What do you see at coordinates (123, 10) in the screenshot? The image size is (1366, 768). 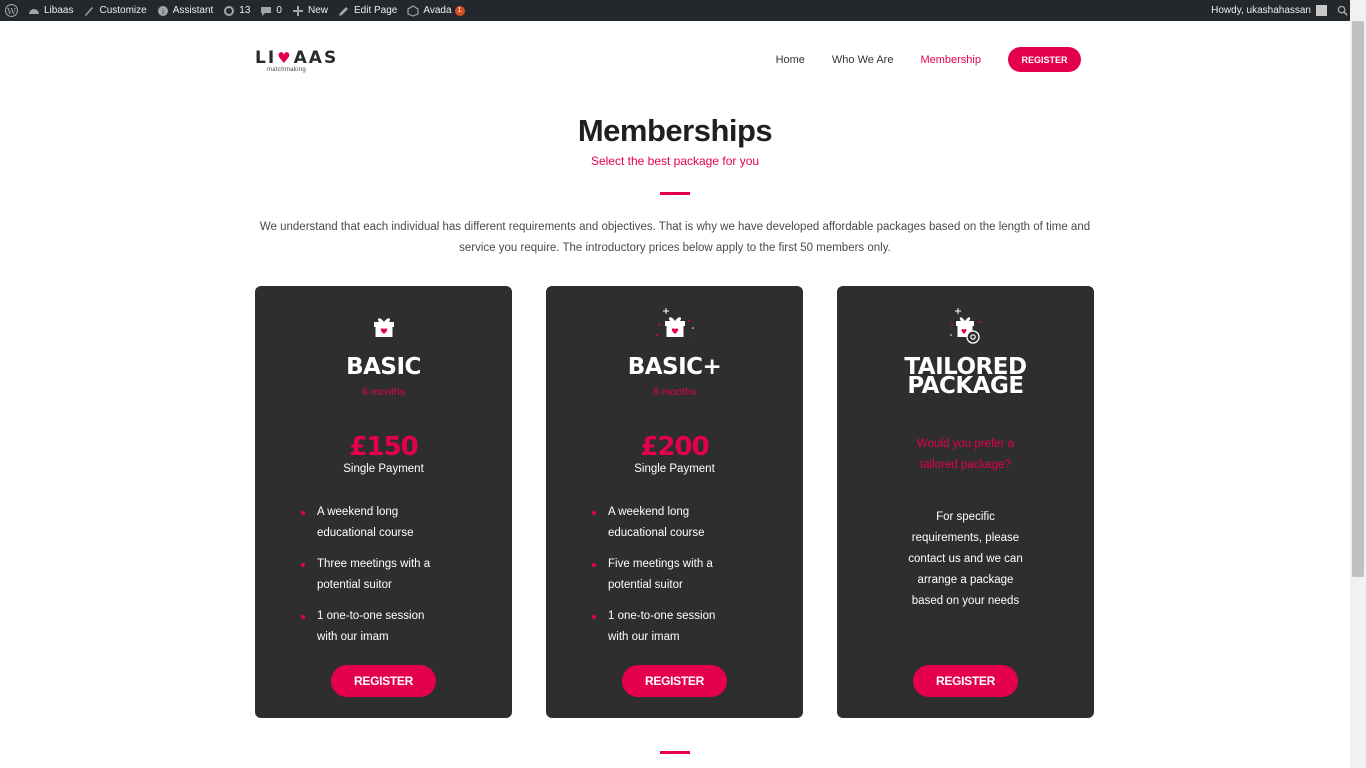 I see `customize-label: Customize` at bounding box center [123, 10].